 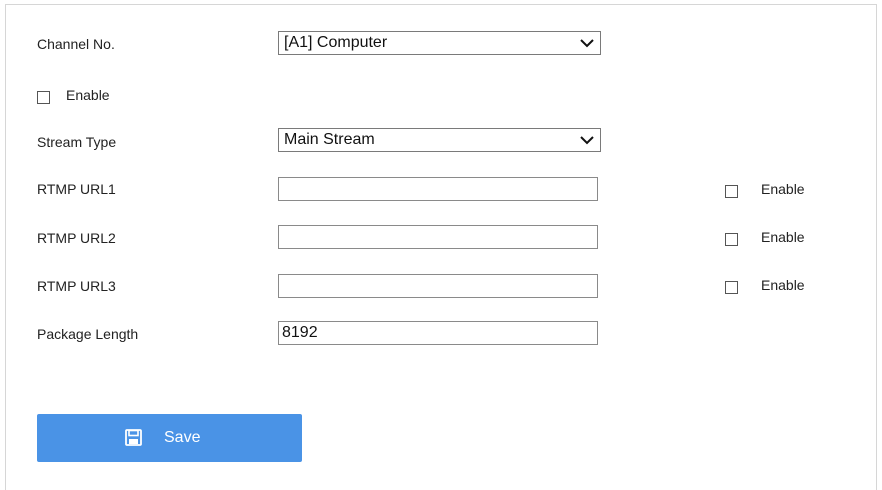 What do you see at coordinates (438, 237) in the screenshot?
I see `rtmp-url2-input` at bounding box center [438, 237].